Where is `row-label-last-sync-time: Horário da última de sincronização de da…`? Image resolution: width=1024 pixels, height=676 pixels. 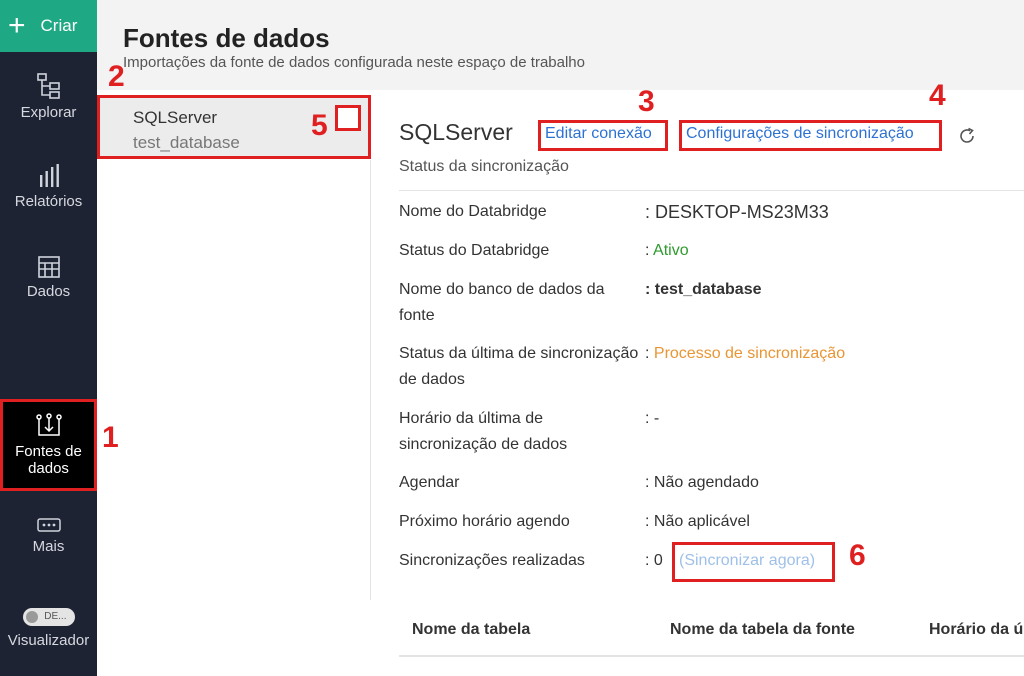 row-label-last-sync-time: Horário da última de sincronização de da… is located at coordinates (483, 431).